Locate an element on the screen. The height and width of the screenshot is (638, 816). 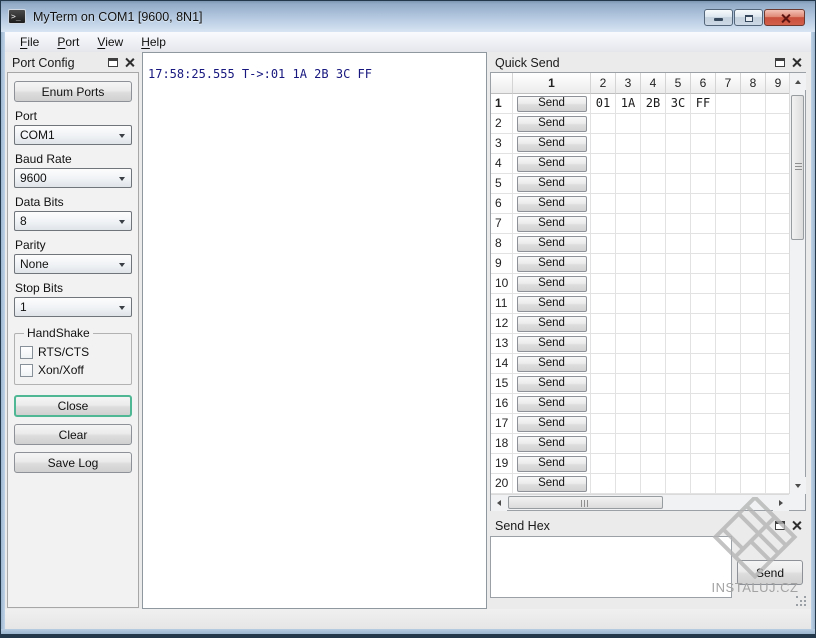
xon-xoff-checkbox is located at coordinates (26, 370).